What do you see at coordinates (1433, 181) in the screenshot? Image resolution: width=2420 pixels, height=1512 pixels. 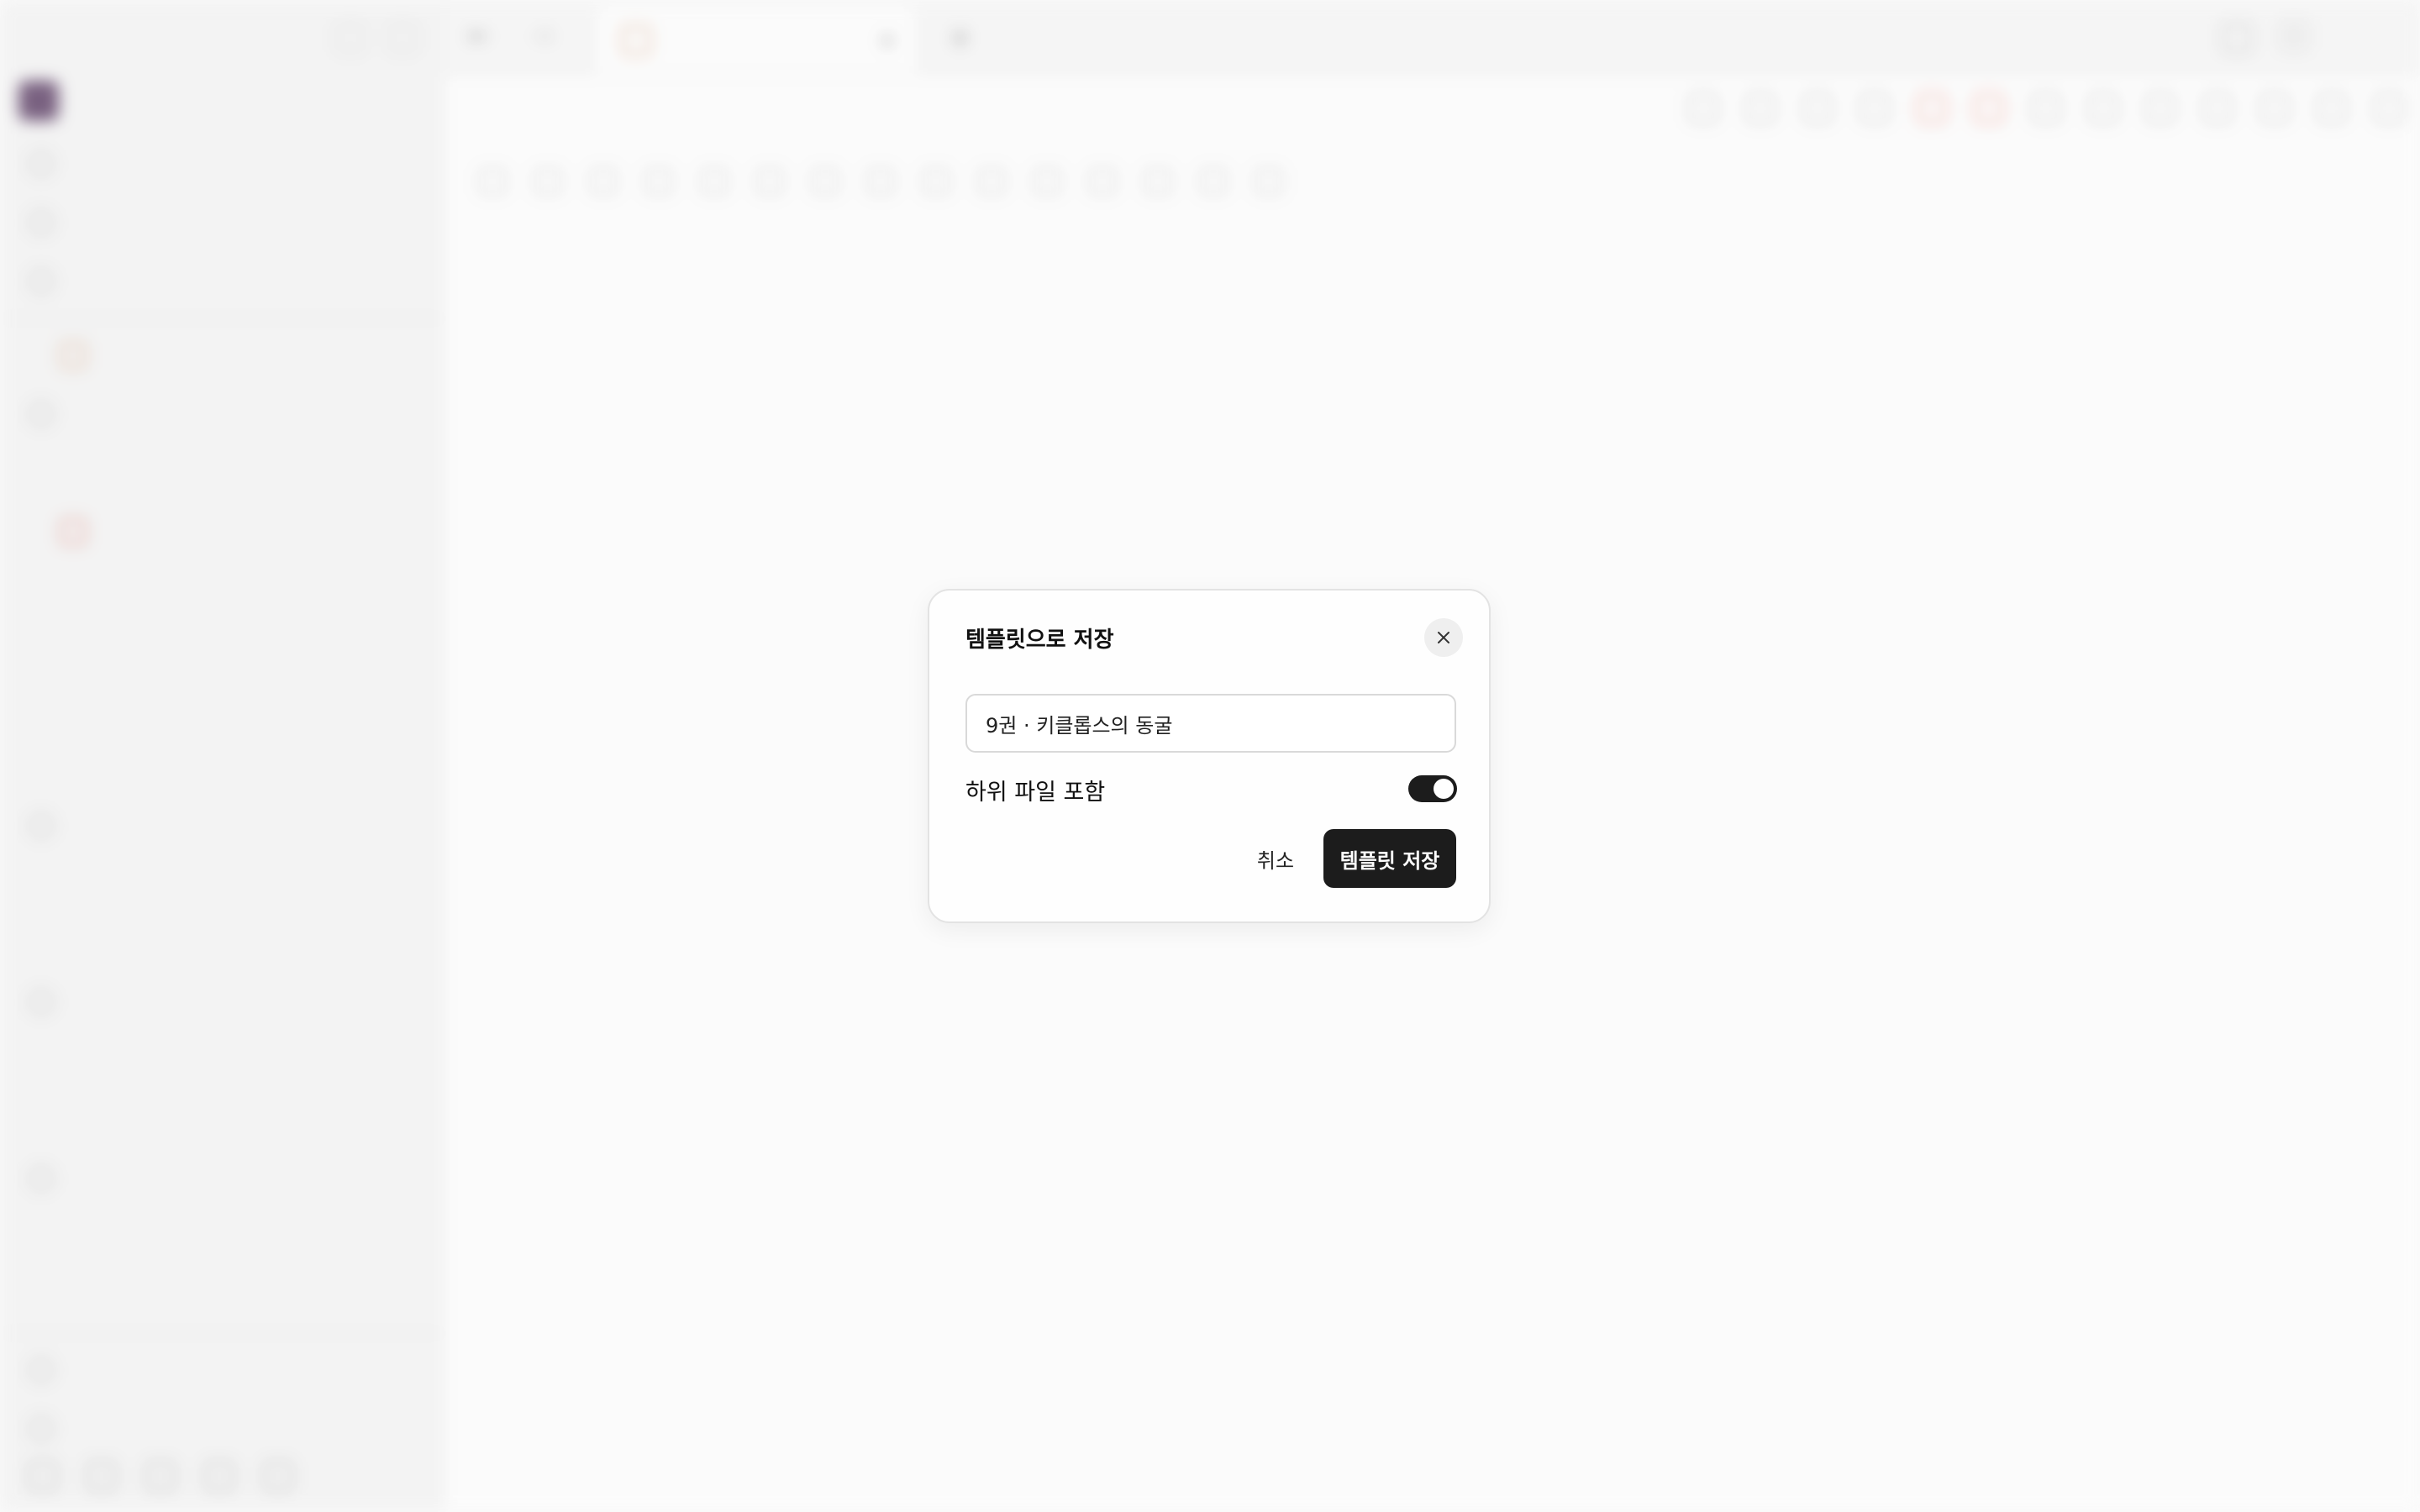 I see `format-toolbar` at bounding box center [1433, 181].